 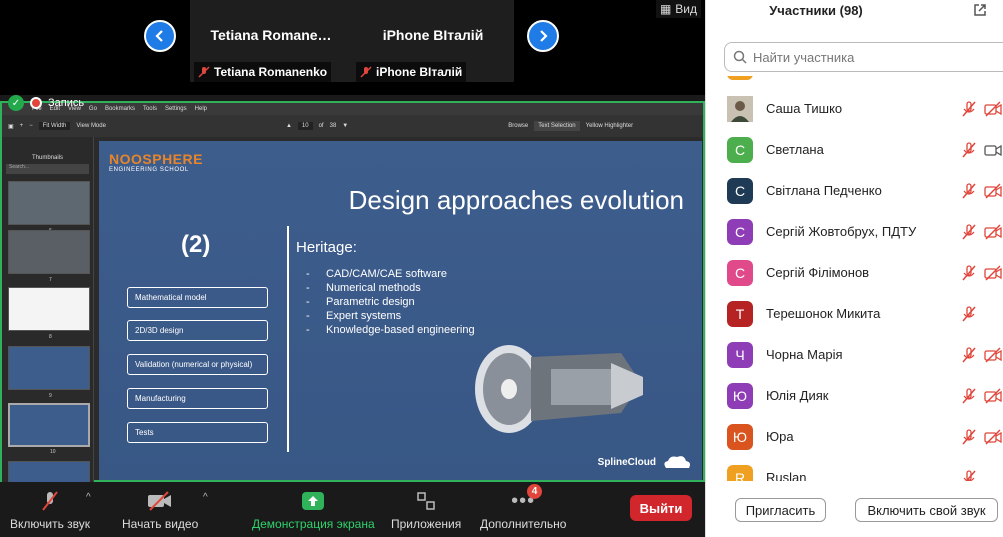 What do you see at coordinates (49, 207) in the screenshot?
I see `page-thumbnail: 6` at bounding box center [49, 207].